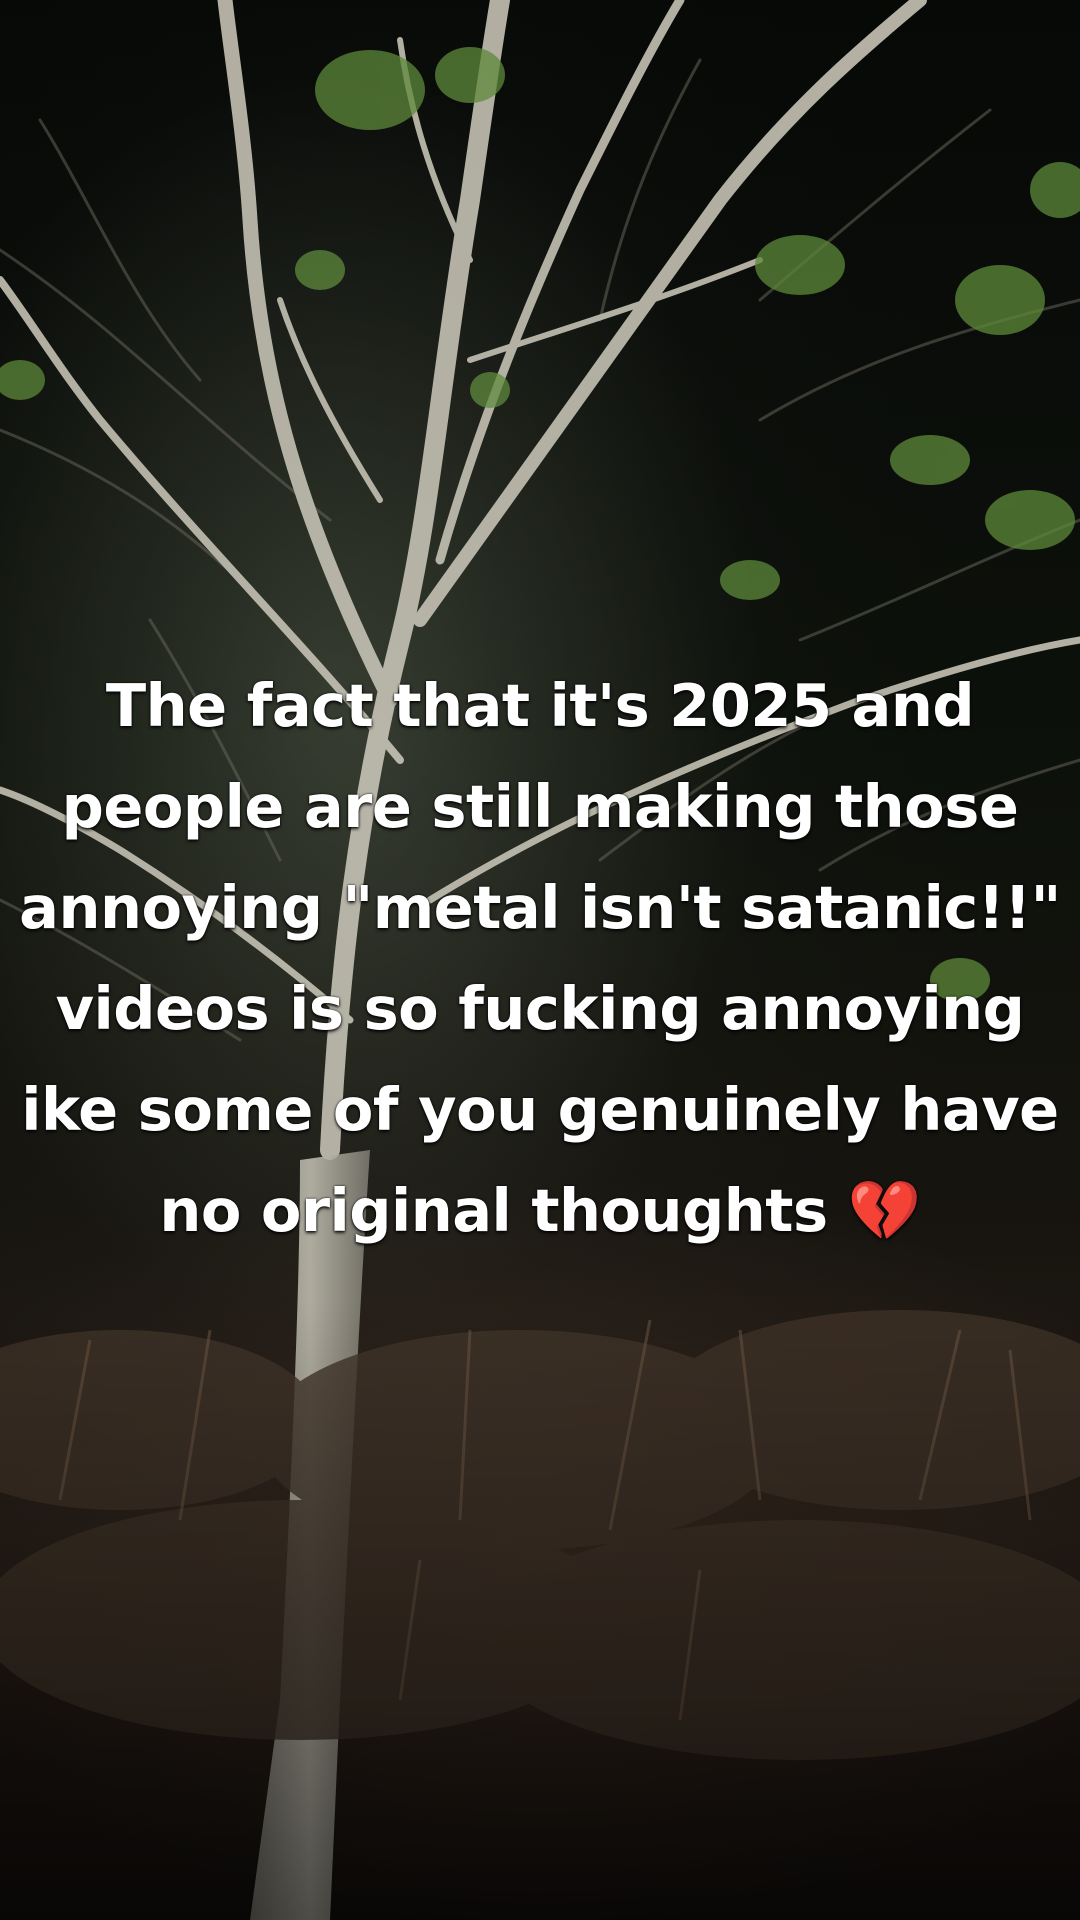 The height and width of the screenshot is (1920, 1080). What do you see at coordinates (540, 806) in the screenshot?
I see `caption-line-2: people are still making those` at bounding box center [540, 806].